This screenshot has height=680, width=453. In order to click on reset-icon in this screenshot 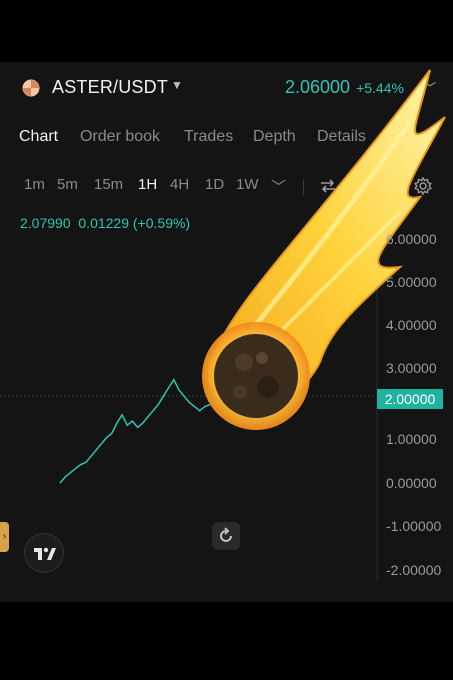, I will do `click(226, 536)`.